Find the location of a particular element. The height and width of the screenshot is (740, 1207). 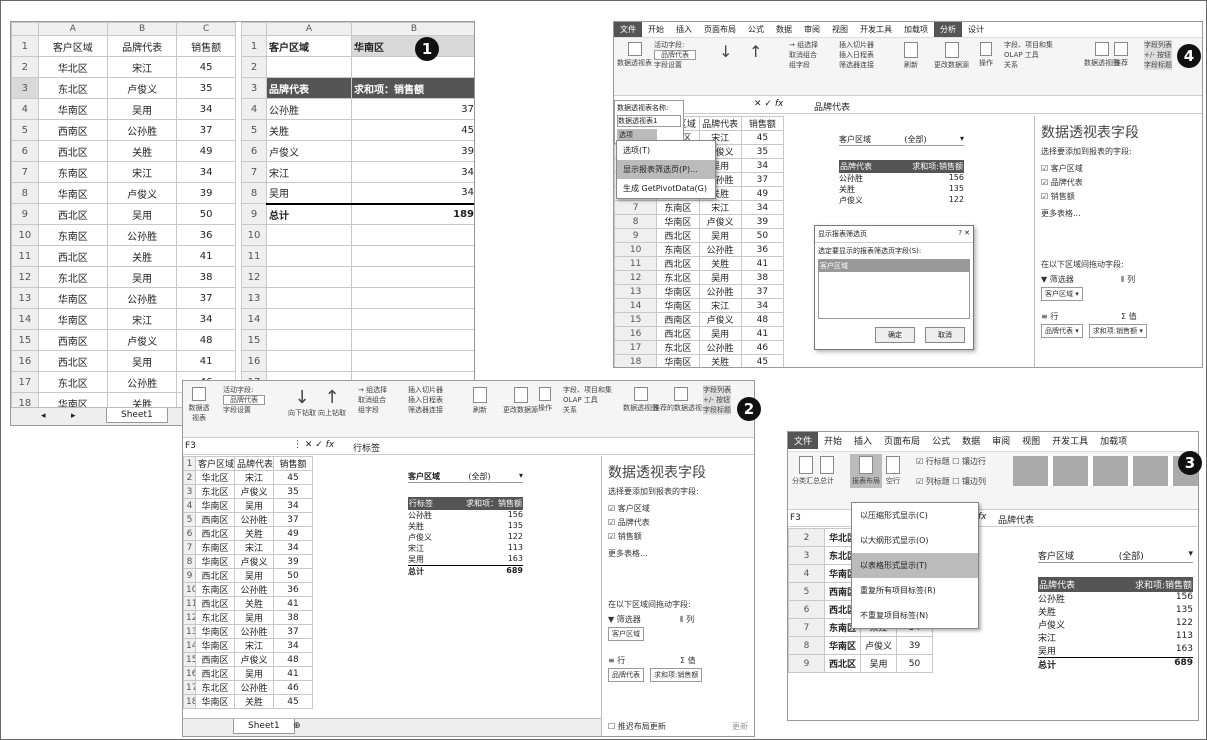

row-header: 9 is located at coordinates (25, 214).